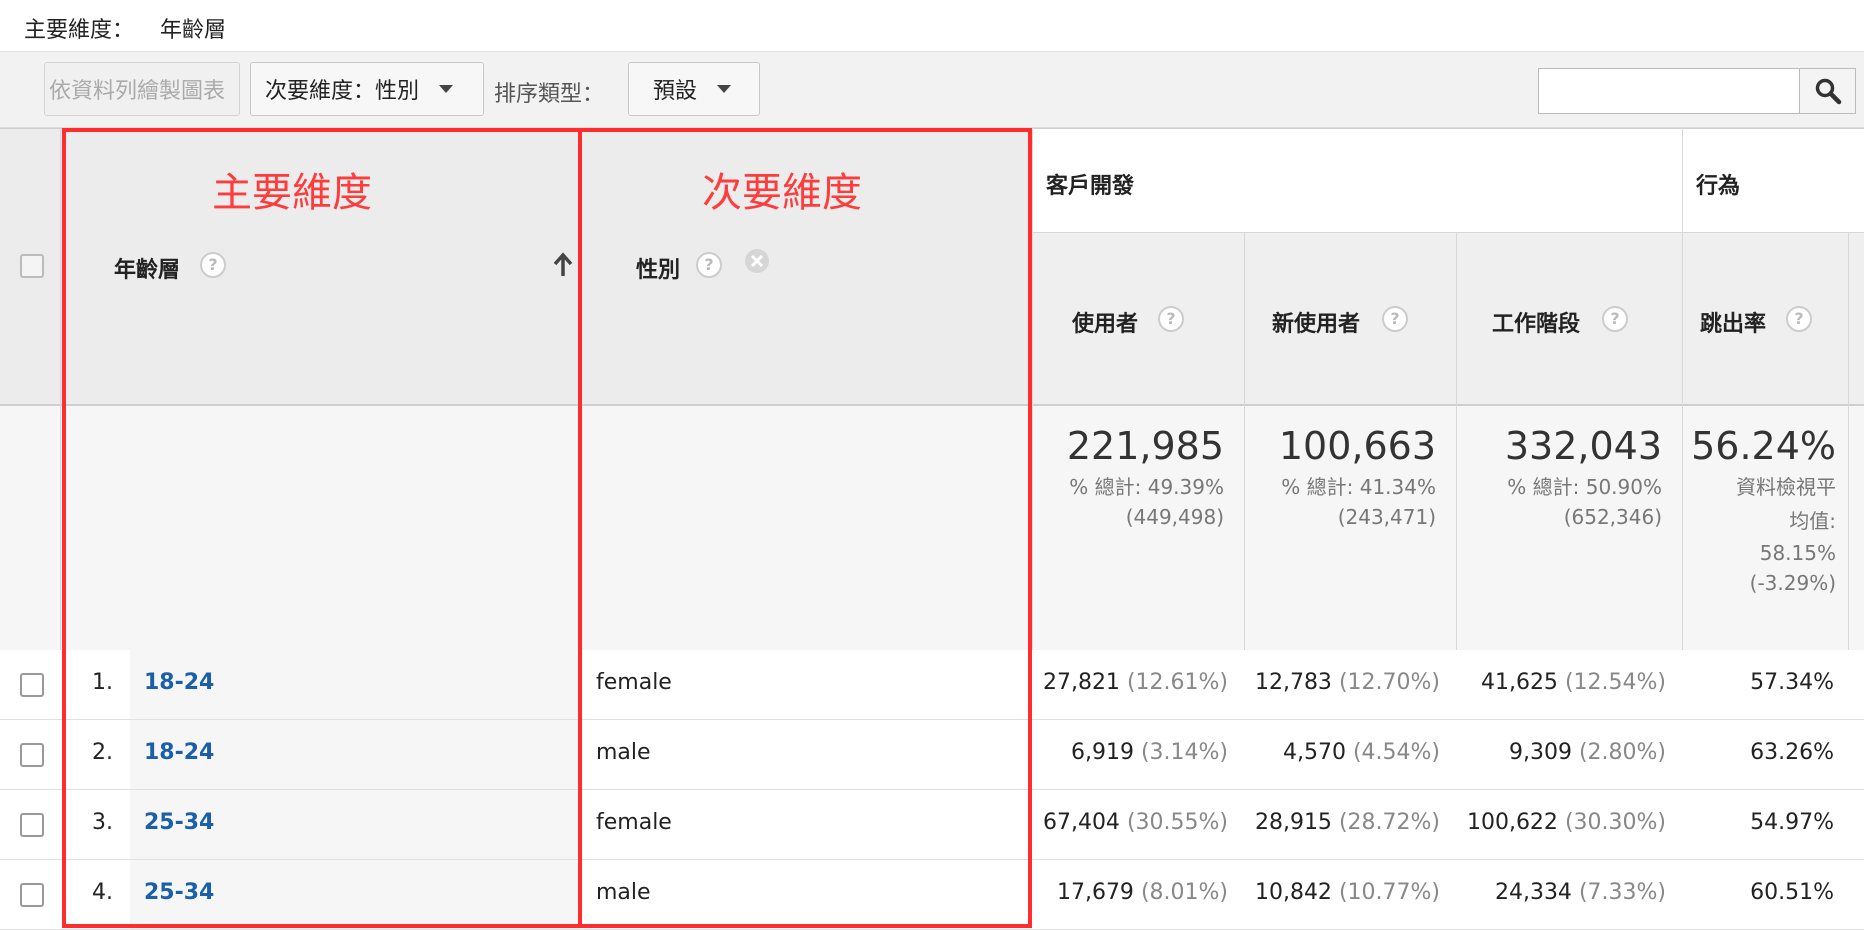  I want to click on sessions-value: 9,309, so click(1540, 752).